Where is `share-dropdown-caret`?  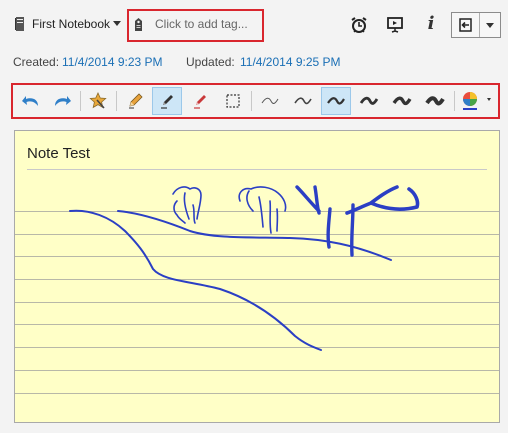 share-dropdown-caret is located at coordinates (490, 25).